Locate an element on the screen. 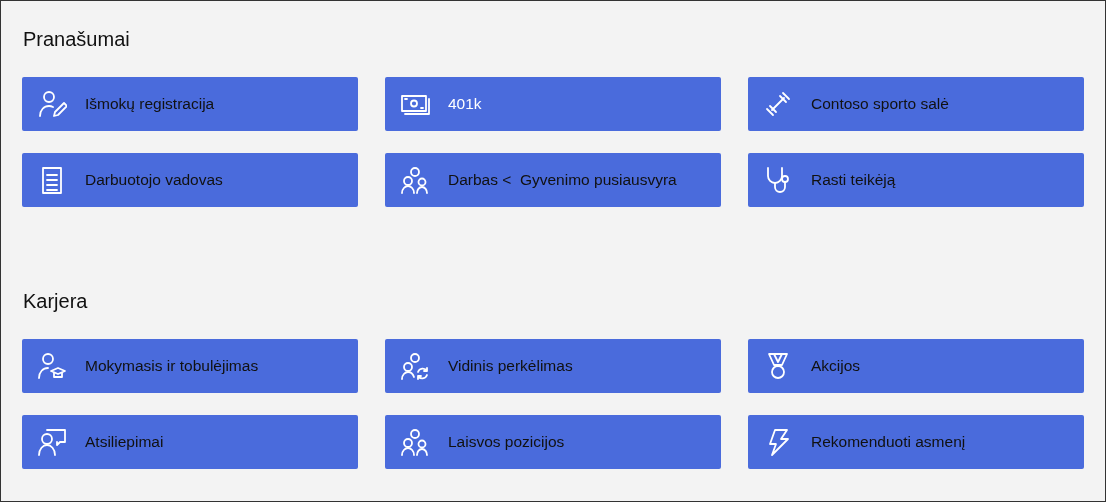 The width and height of the screenshot is (1106, 502). dumbbell-icon is located at coordinates (778, 104).